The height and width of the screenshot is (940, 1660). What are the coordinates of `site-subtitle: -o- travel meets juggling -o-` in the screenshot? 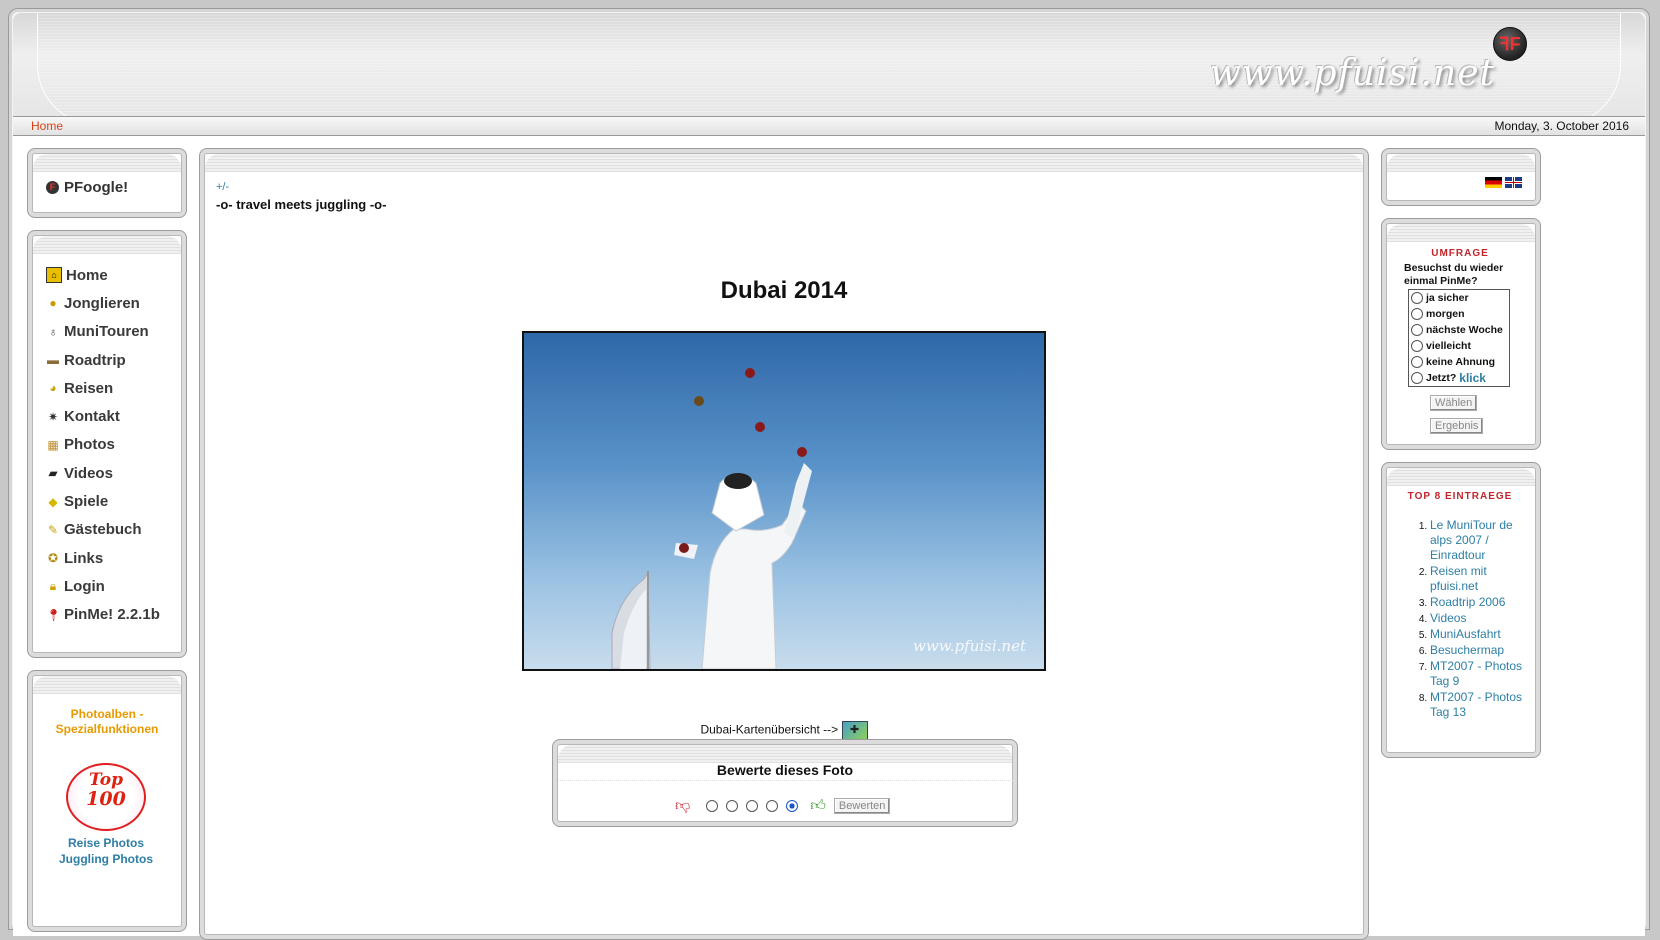 It's located at (301, 204).